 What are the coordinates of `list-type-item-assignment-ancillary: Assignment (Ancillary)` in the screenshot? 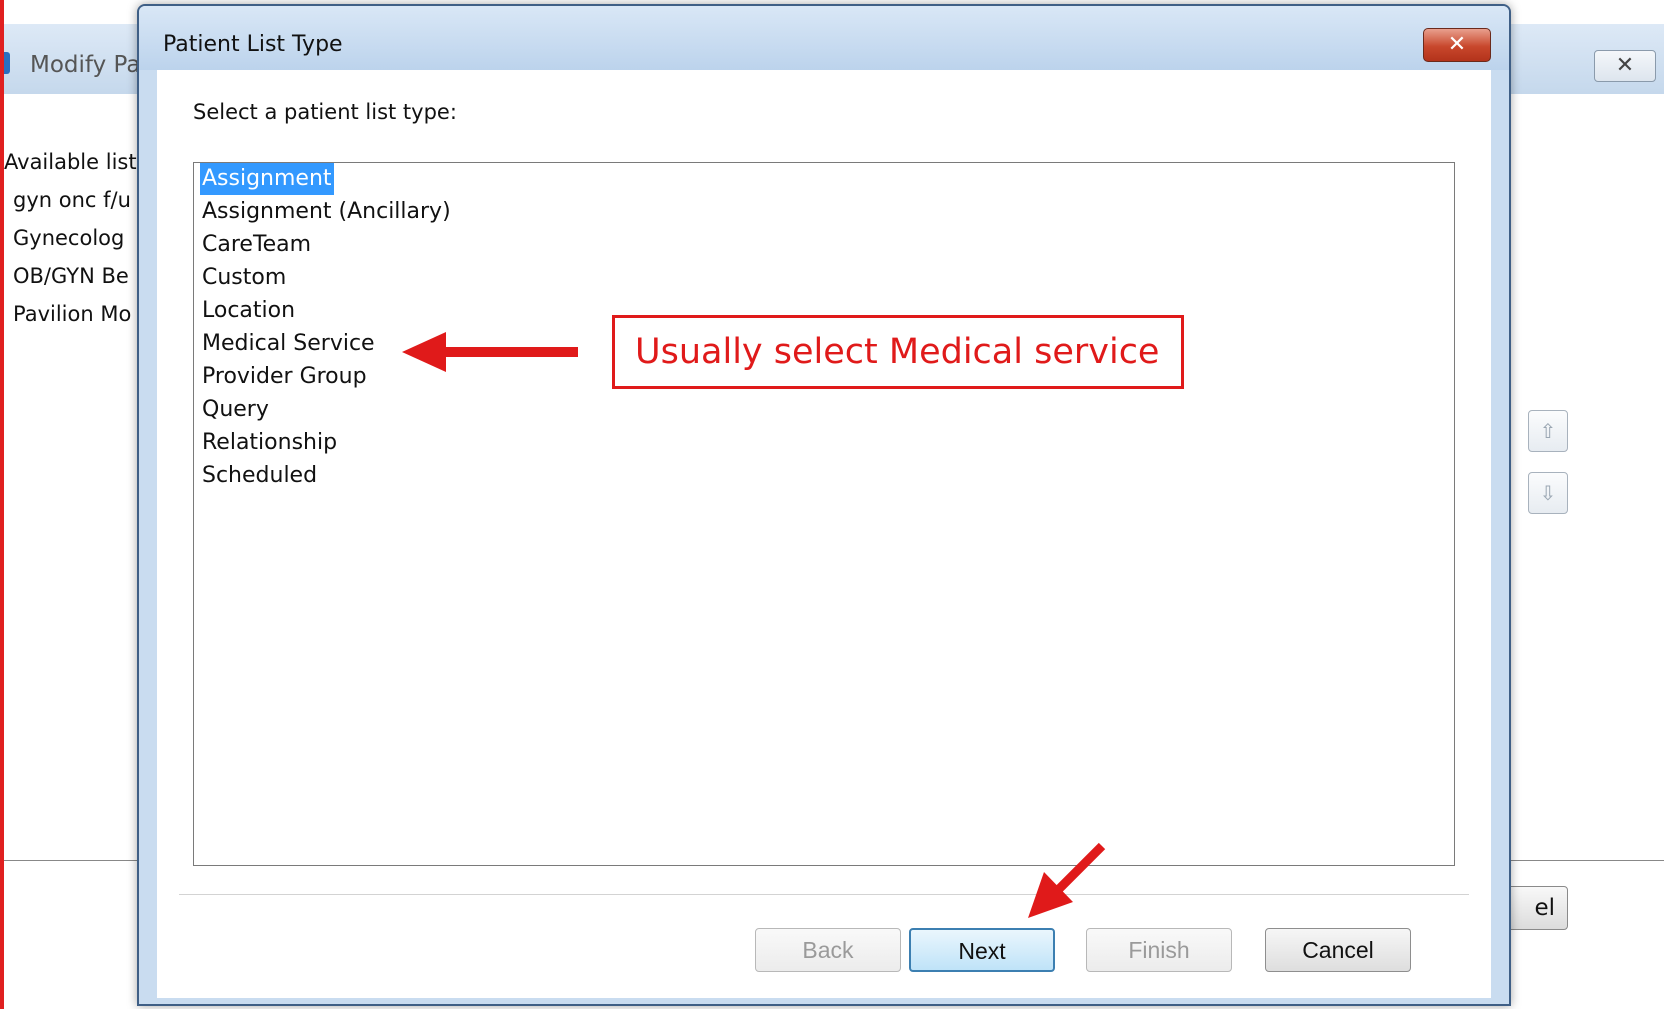 It's located at (326, 212).